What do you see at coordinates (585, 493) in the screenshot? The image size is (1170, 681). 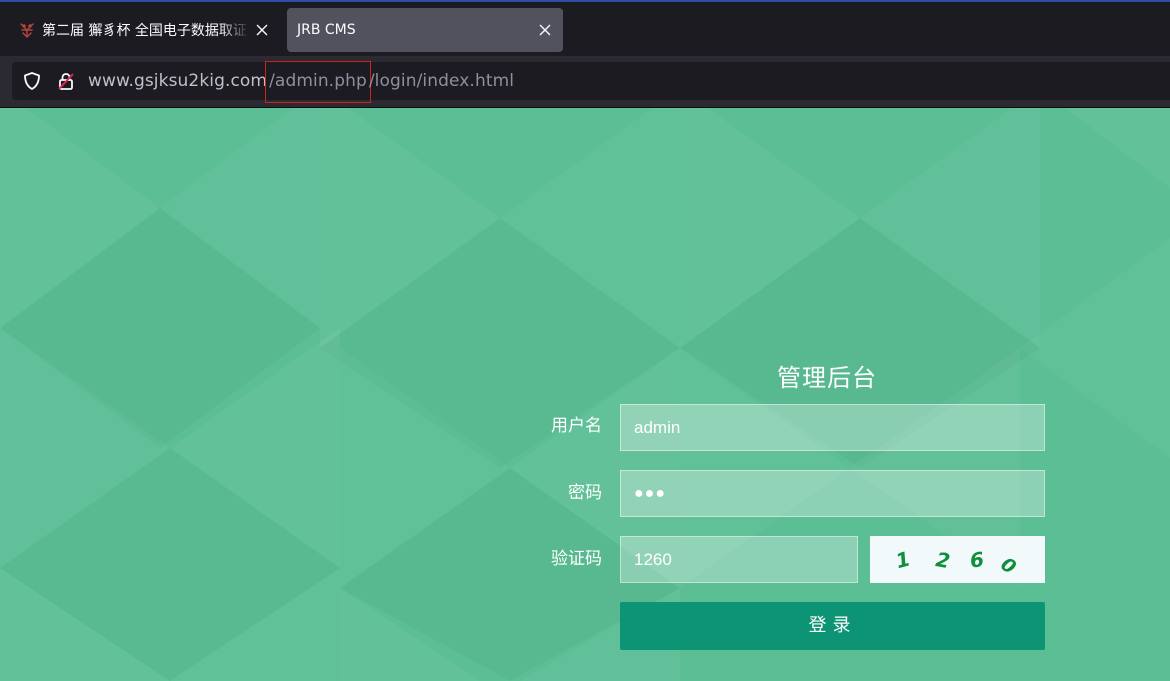 I see `password-label: 密码` at bounding box center [585, 493].